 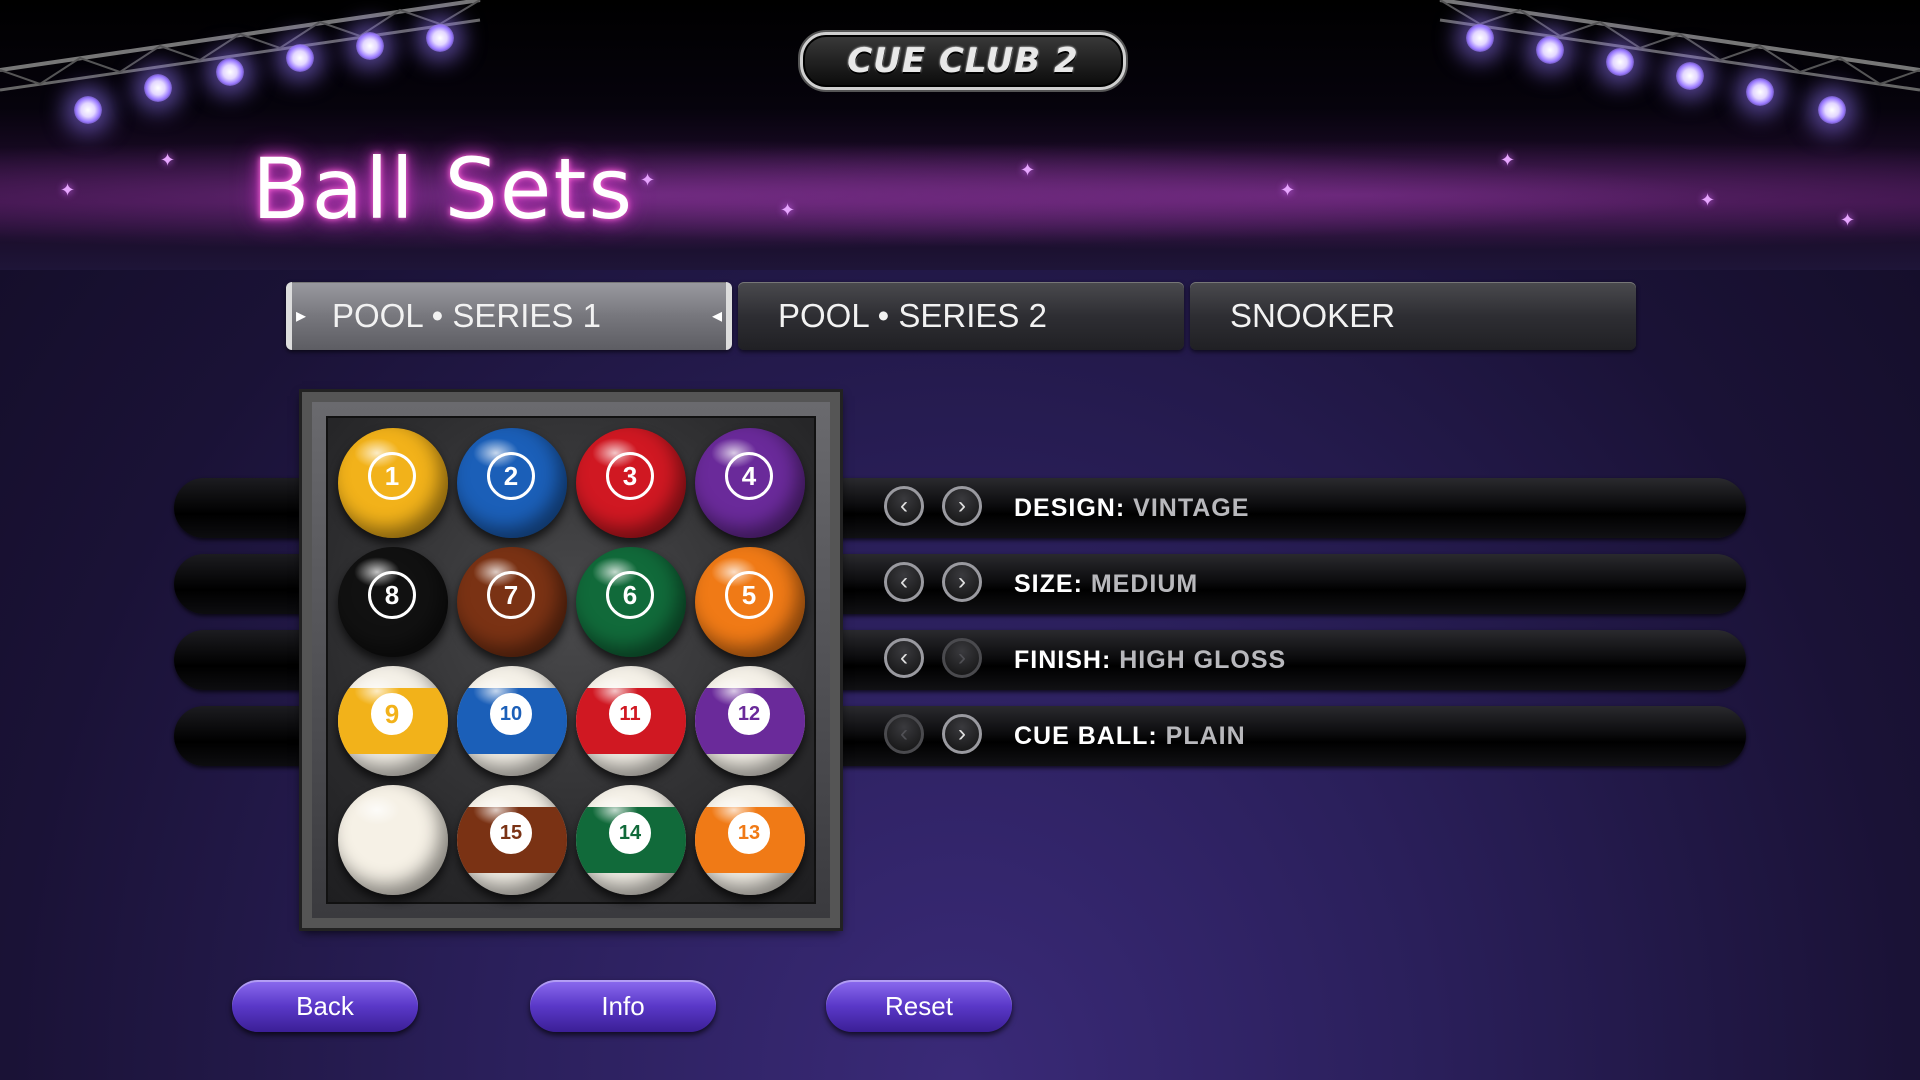 I want to click on option-row-cue-ball: ‹ › CUE BALL: PLAIN, so click(x=1293, y=736).